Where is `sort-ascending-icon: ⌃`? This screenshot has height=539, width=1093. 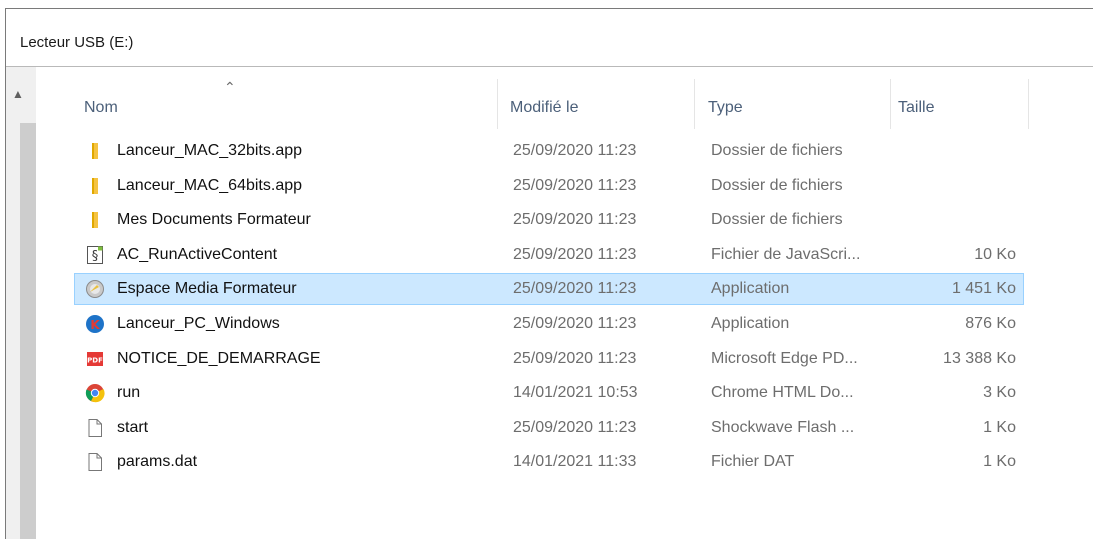 sort-ascending-icon: ⌃ is located at coordinates (230, 87).